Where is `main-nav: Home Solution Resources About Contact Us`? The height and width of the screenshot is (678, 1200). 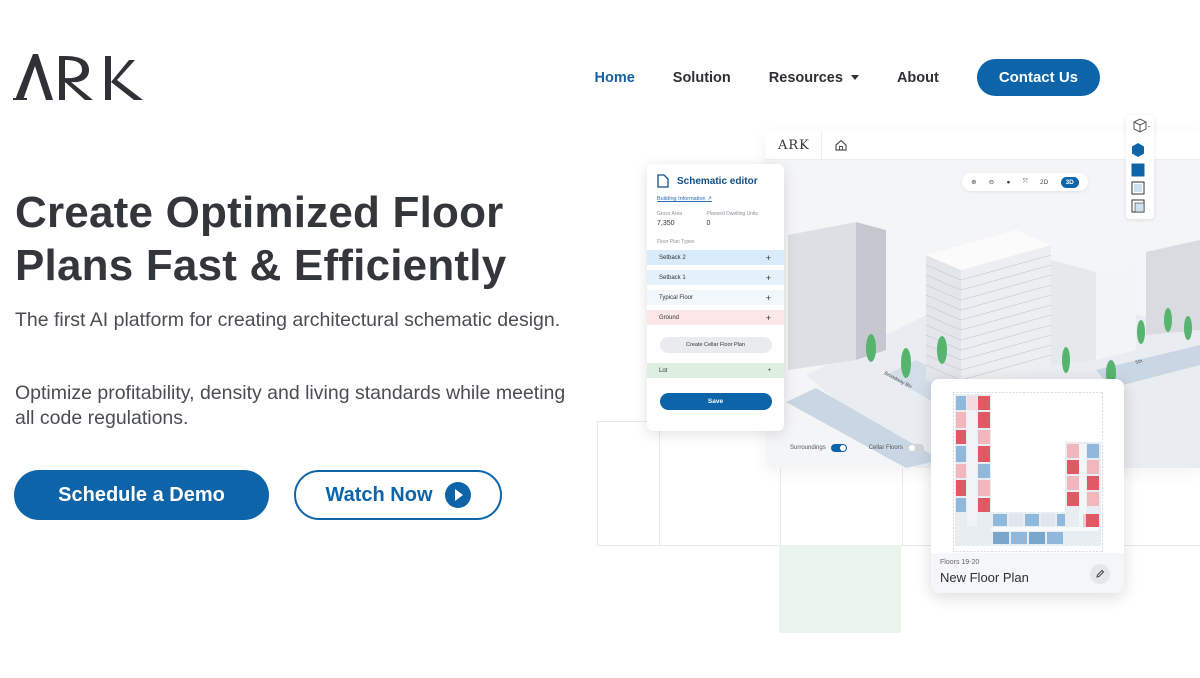 main-nav: Home Solution Resources About Contact Us is located at coordinates (847, 77).